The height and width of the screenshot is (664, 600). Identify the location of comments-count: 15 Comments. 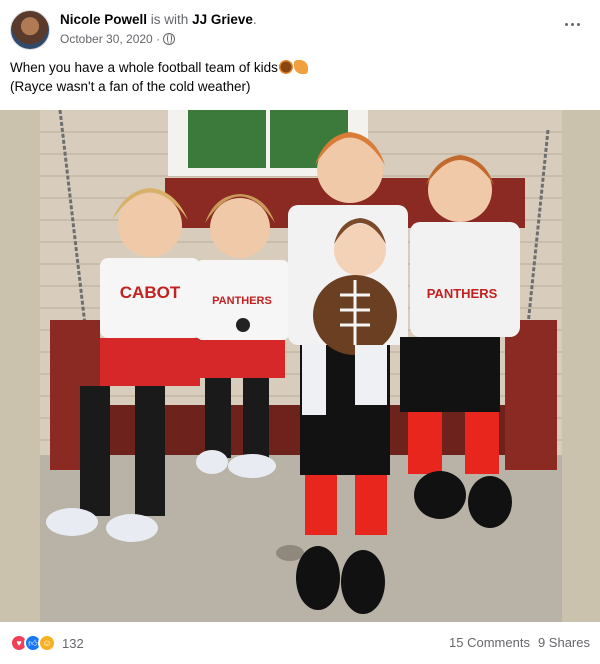
(489, 642).